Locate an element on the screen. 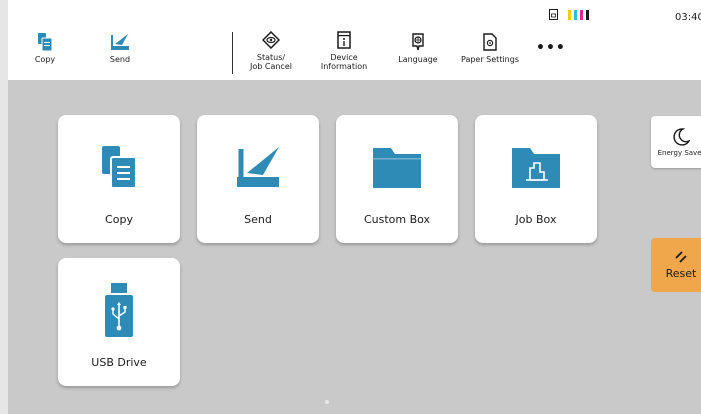  paper-settings-label: Paper Settings is located at coordinates (489, 59).